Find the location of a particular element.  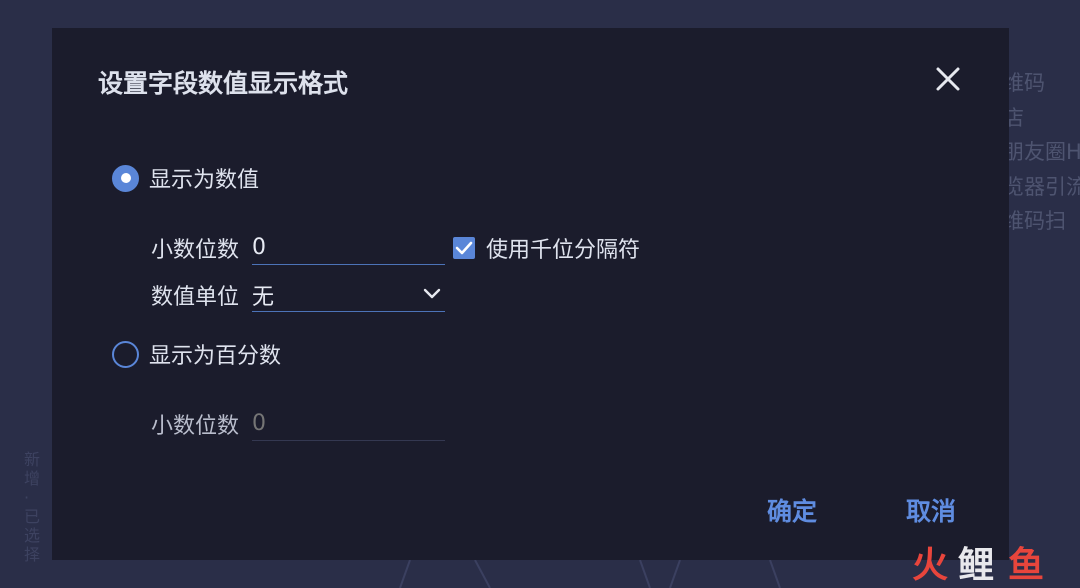

svg-text: 鲤 is located at coordinates (976, 565).